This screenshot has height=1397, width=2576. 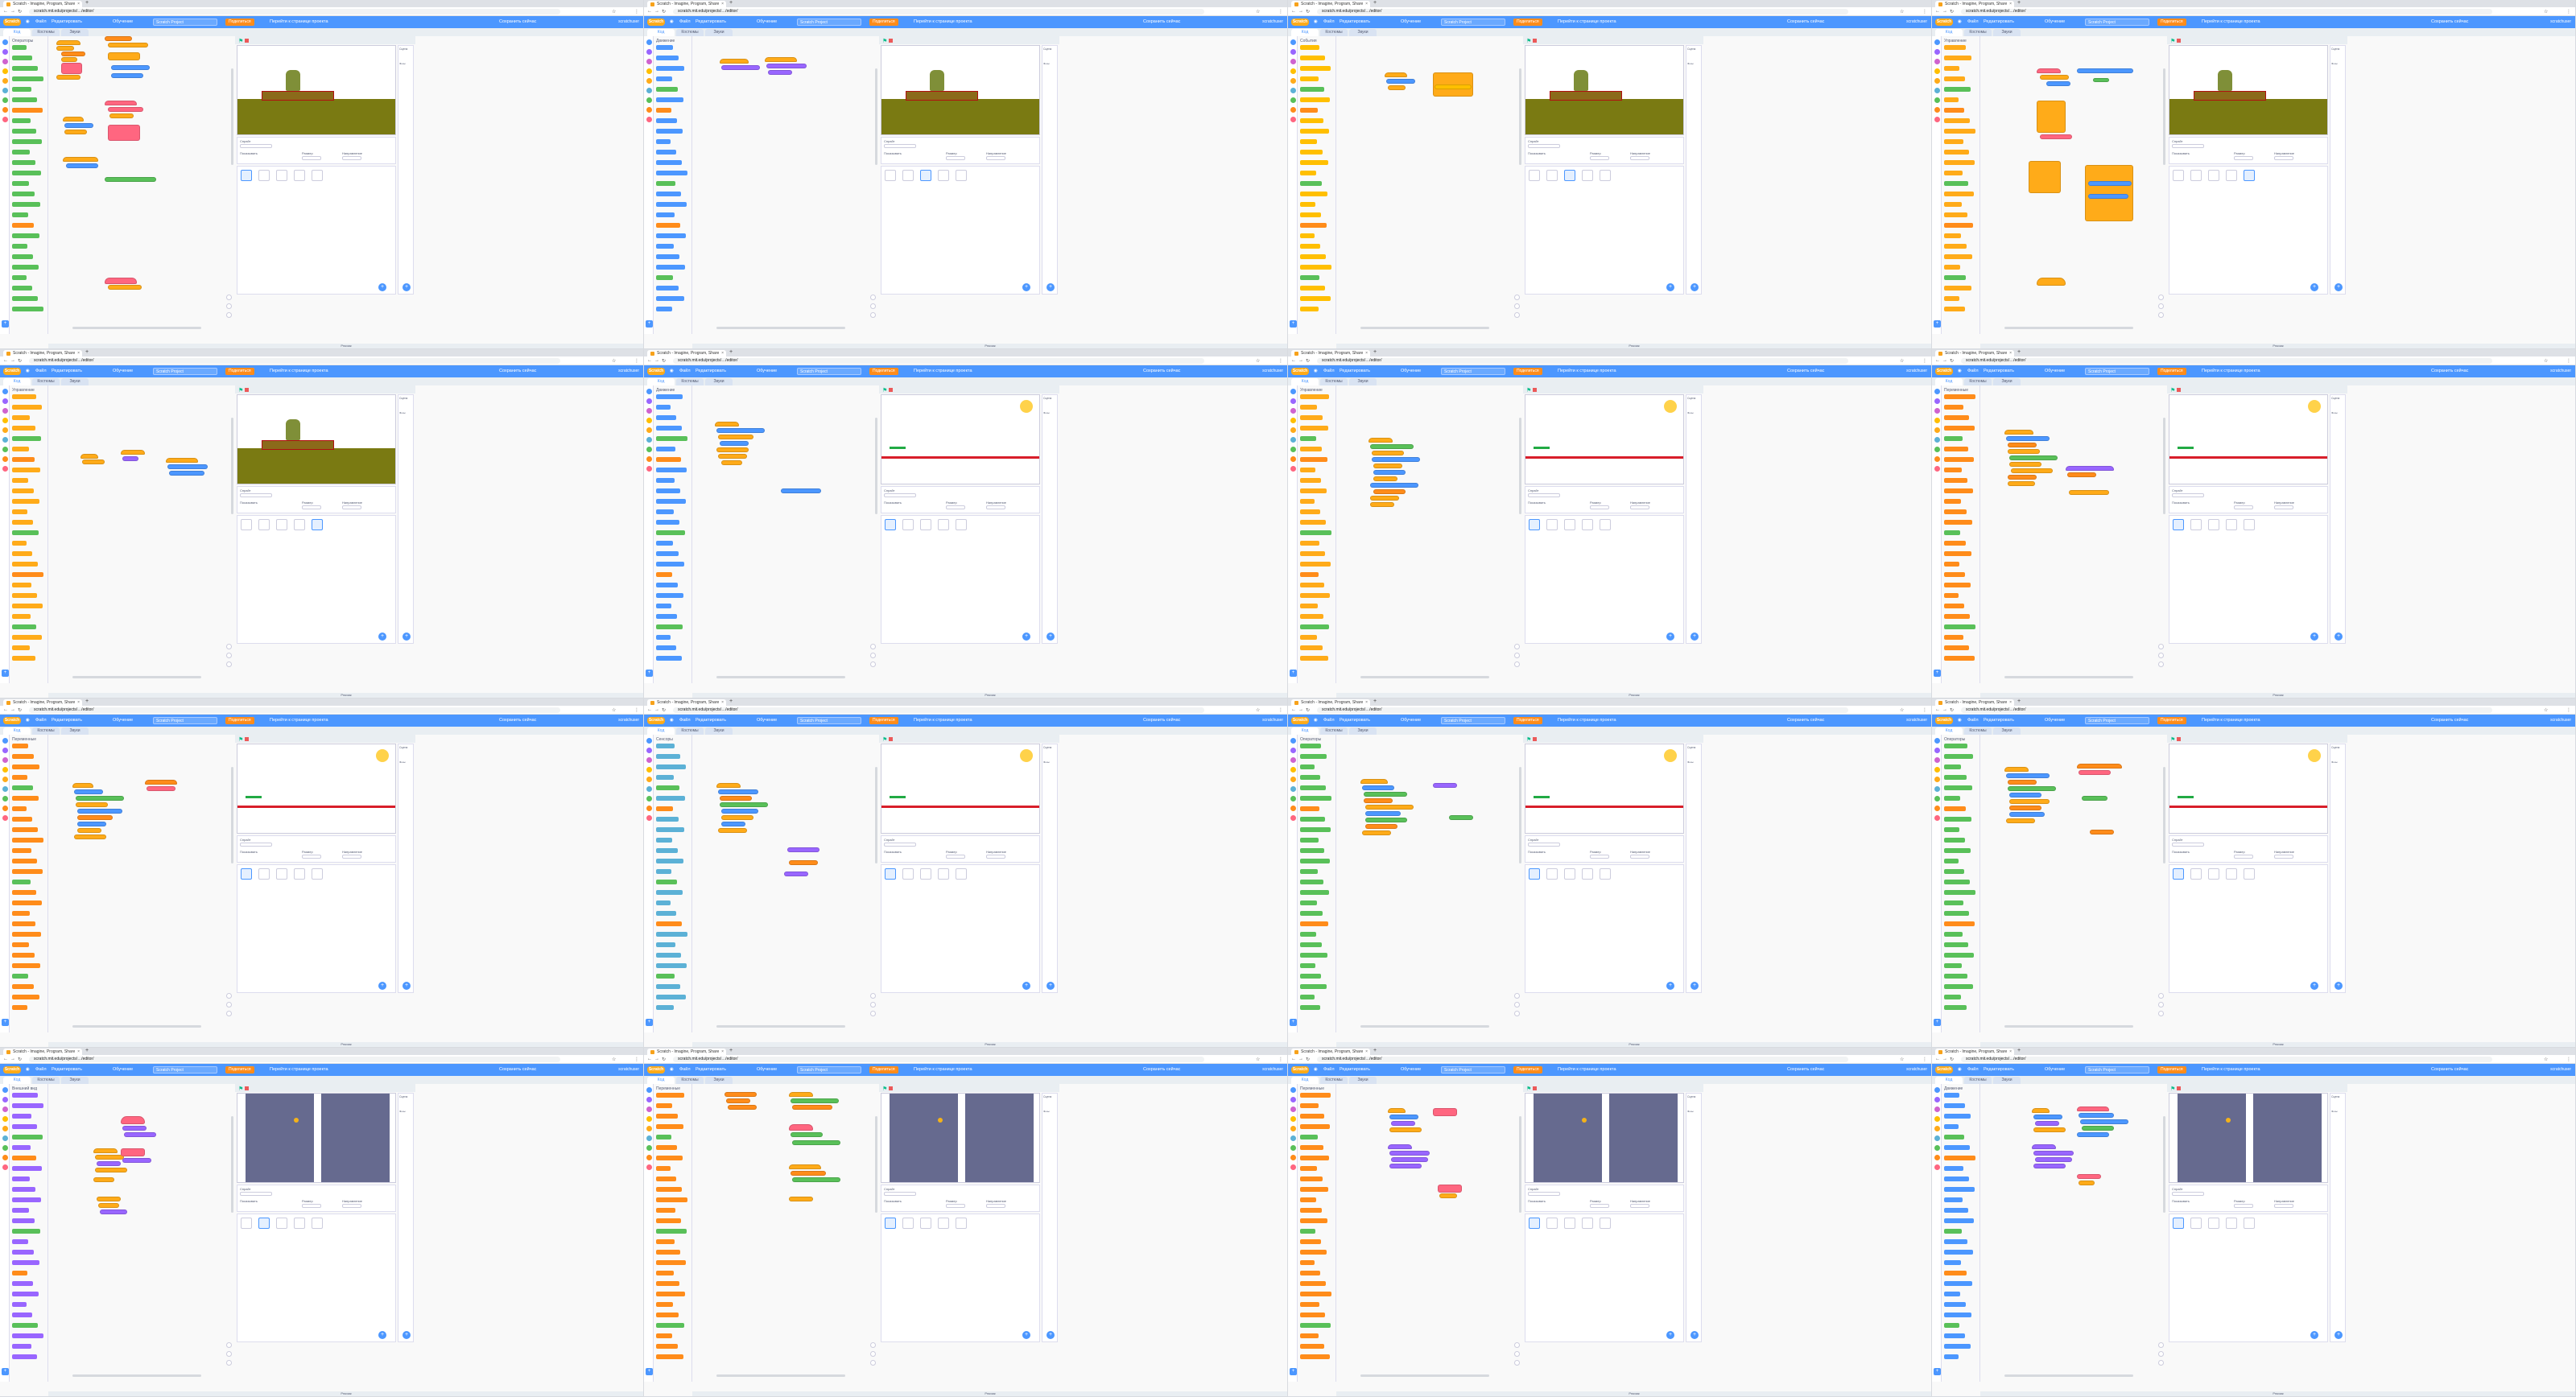 I want to click on category-2-icon, so click(x=649, y=411).